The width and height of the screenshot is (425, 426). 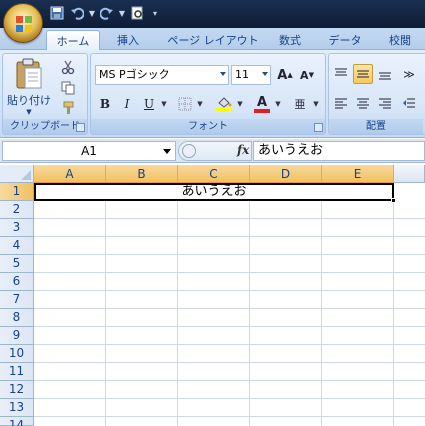 What do you see at coordinates (68, 108) in the screenshot?
I see `format-painter-icon` at bounding box center [68, 108].